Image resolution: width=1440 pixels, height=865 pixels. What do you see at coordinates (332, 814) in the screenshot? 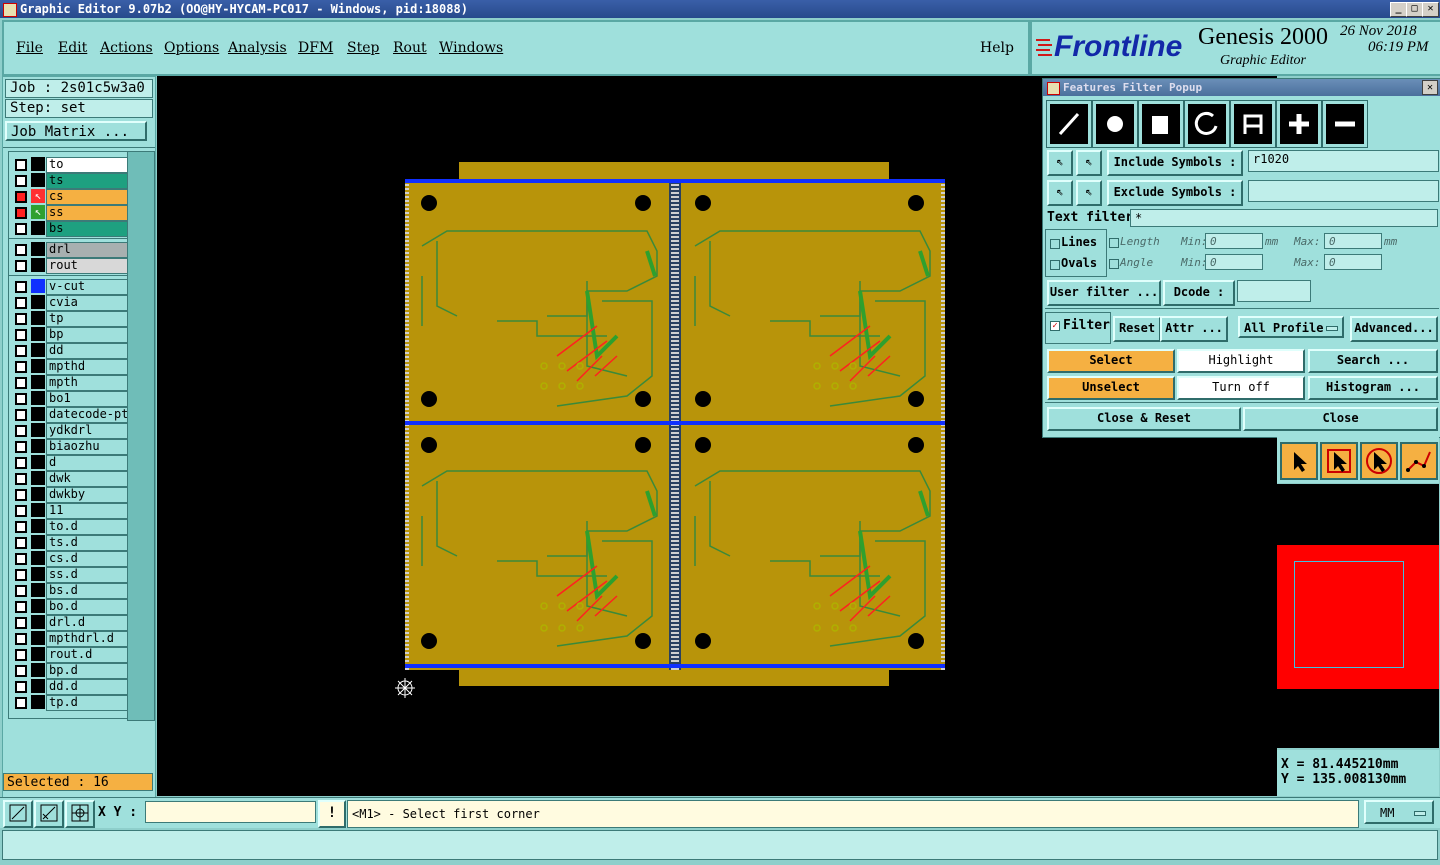
I see `warning-icon: !` at bounding box center [332, 814].